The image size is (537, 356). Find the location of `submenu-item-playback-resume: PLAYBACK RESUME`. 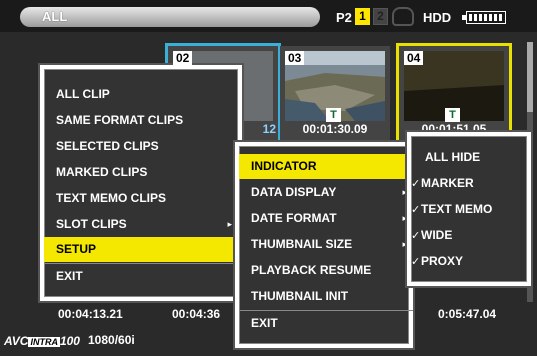

submenu-item-playback-resume: PLAYBACK RESUME is located at coordinates (324, 270).